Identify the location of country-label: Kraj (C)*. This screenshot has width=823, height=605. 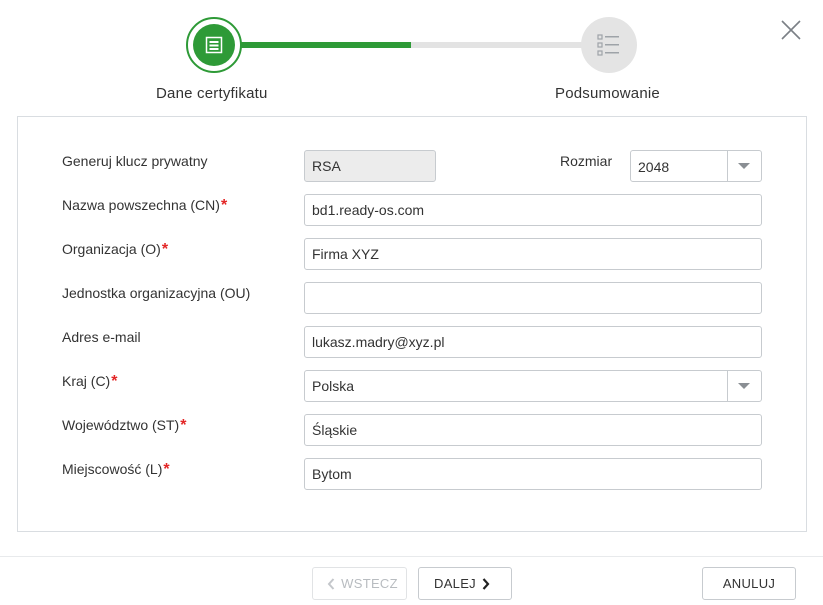
(90, 381).